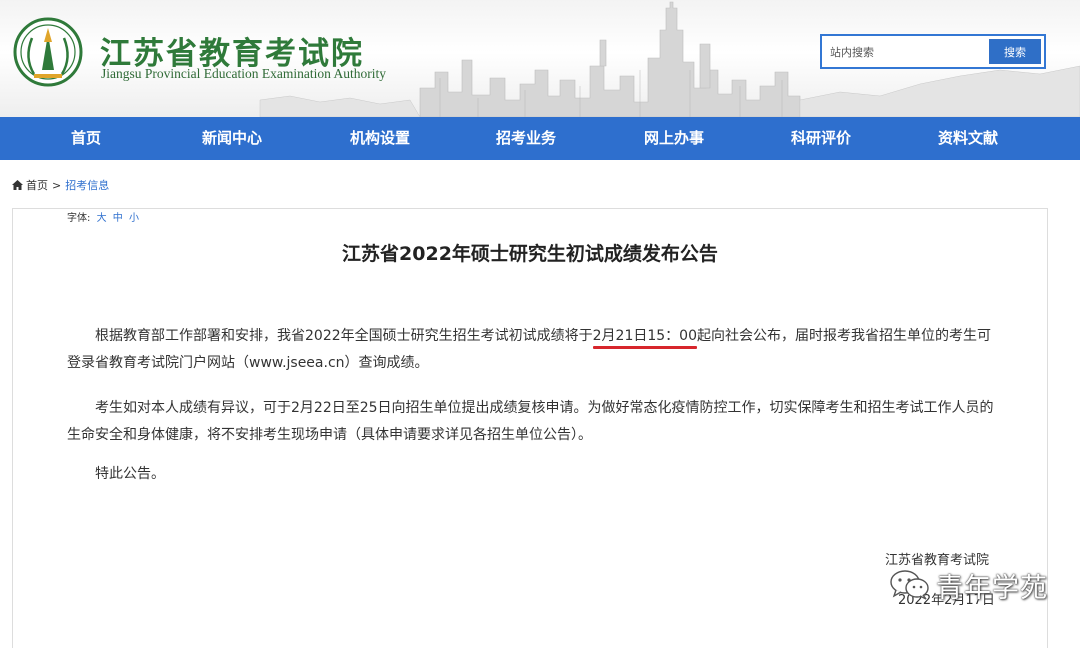 This screenshot has height=648, width=1080. Describe the element at coordinates (992, 588) in the screenshot. I see `watermark-text: 青年学苑` at that location.